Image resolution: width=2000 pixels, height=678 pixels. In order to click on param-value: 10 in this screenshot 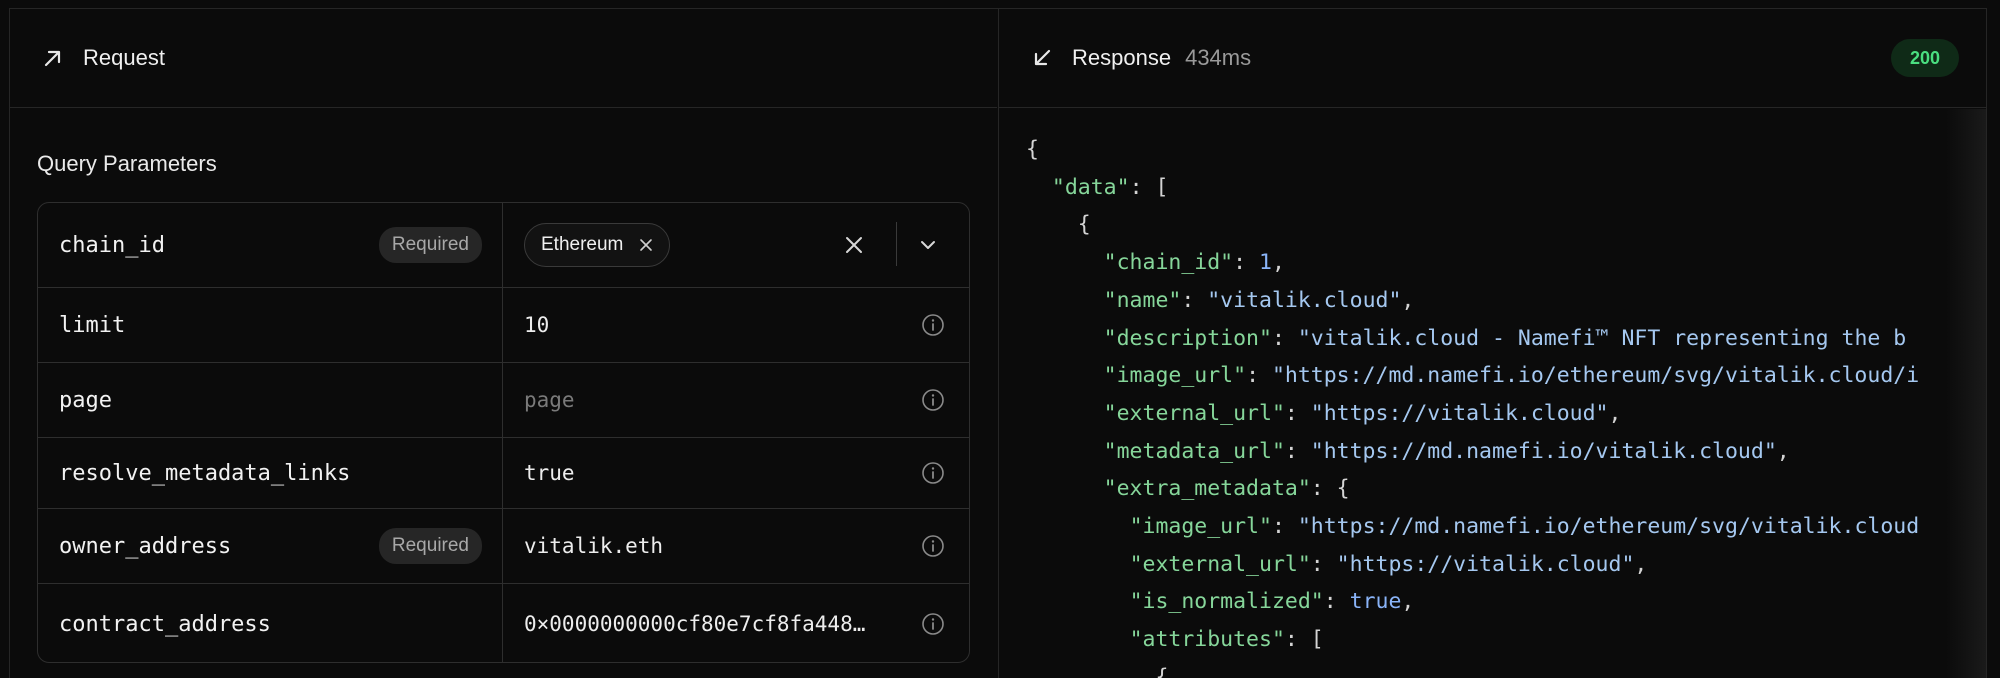, I will do `click(537, 325)`.